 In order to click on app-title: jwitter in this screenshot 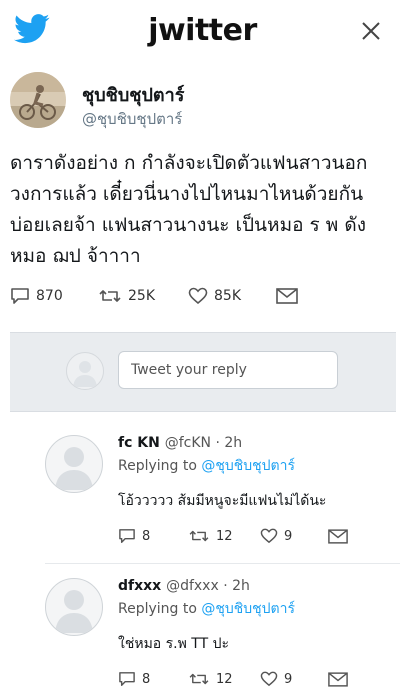, I will do `click(202, 30)`.